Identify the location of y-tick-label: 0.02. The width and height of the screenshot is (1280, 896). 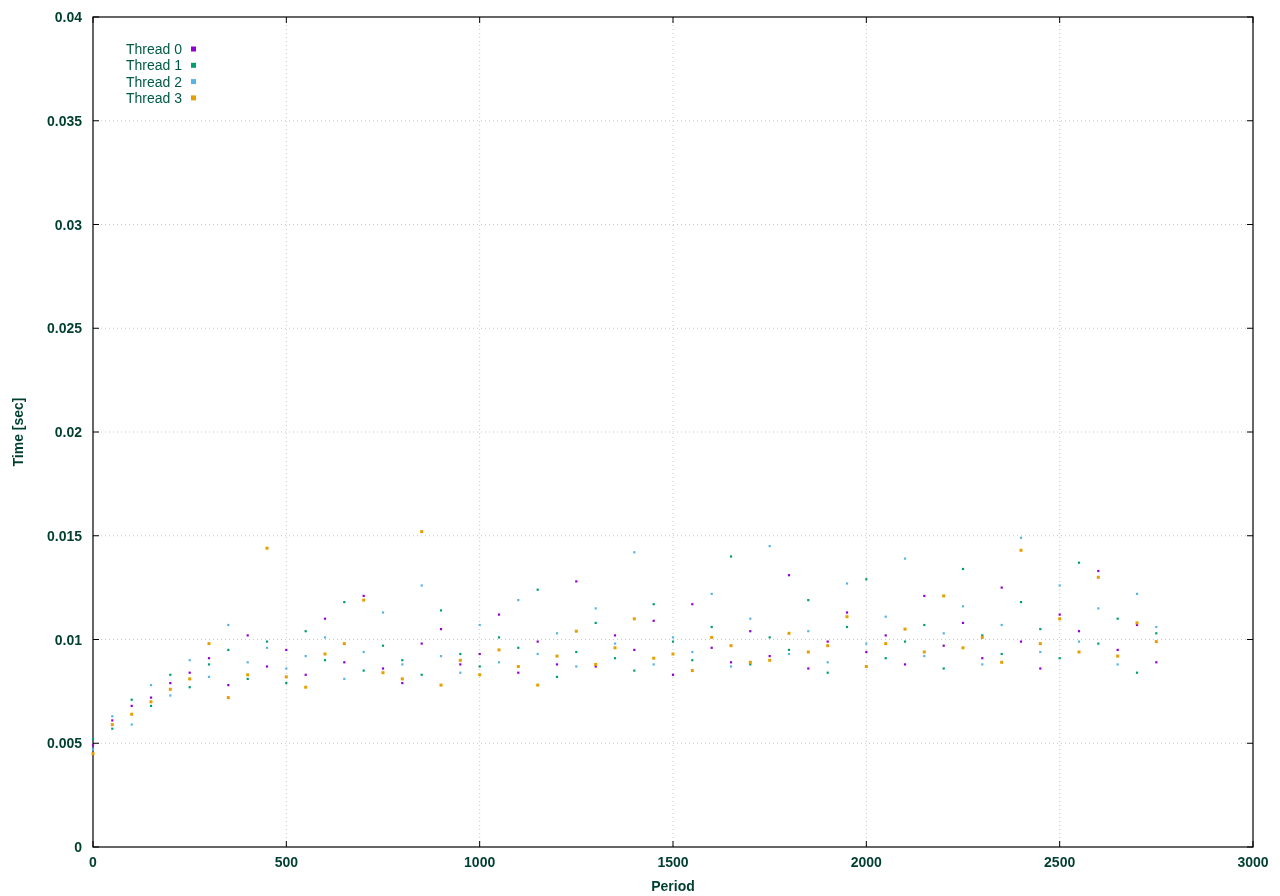
(68, 432).